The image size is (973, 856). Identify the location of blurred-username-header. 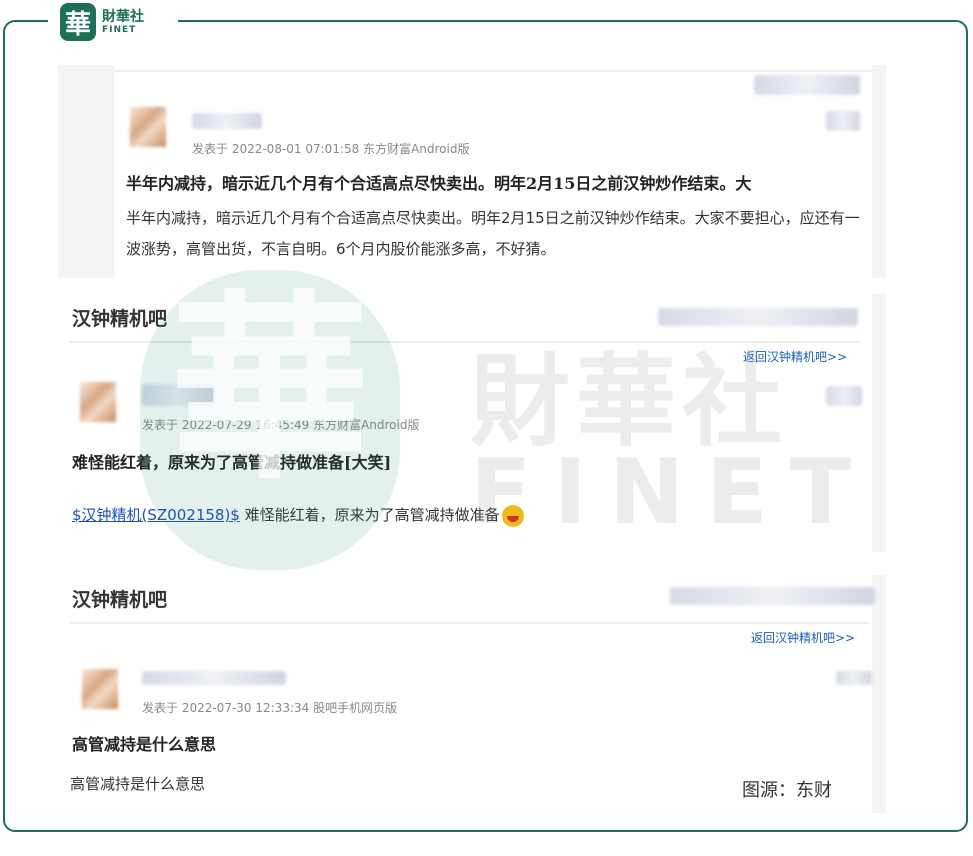
(807, 85).